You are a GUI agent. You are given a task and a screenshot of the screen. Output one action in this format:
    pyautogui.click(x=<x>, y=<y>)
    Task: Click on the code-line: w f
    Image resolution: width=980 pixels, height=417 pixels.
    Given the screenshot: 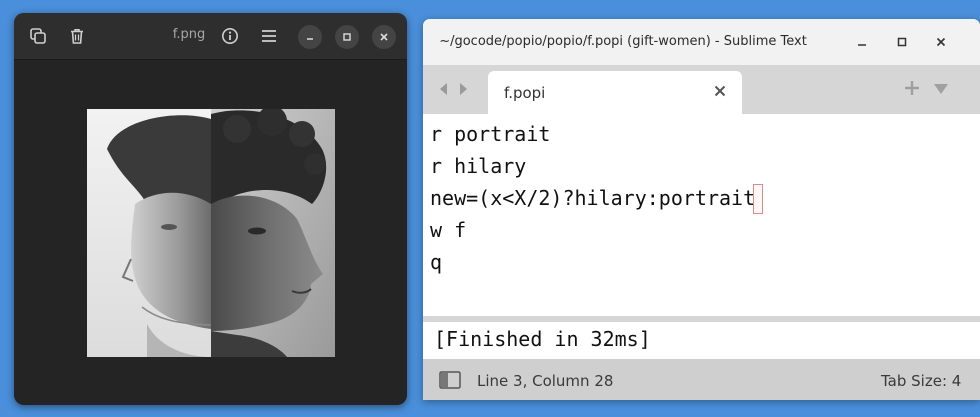 What is the action you would take?
    pyautogui.click(x=448, y=230)
    